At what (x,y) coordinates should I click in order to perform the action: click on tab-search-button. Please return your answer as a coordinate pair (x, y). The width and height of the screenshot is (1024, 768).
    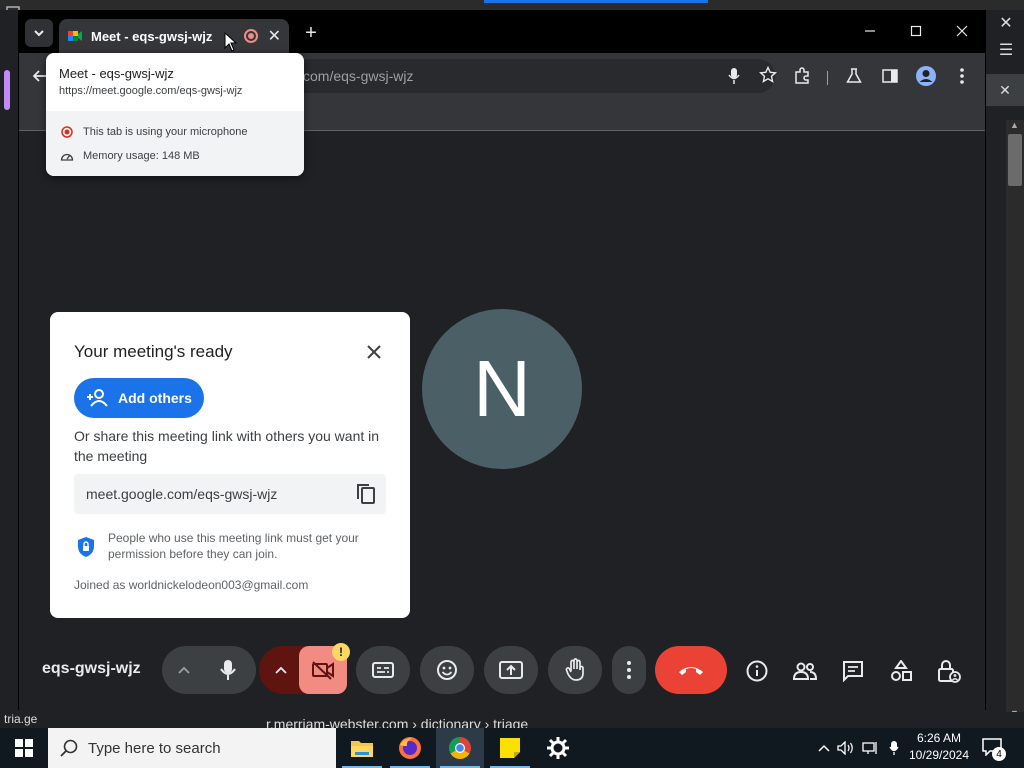
    Looking at the image, I should click on (39, 33).